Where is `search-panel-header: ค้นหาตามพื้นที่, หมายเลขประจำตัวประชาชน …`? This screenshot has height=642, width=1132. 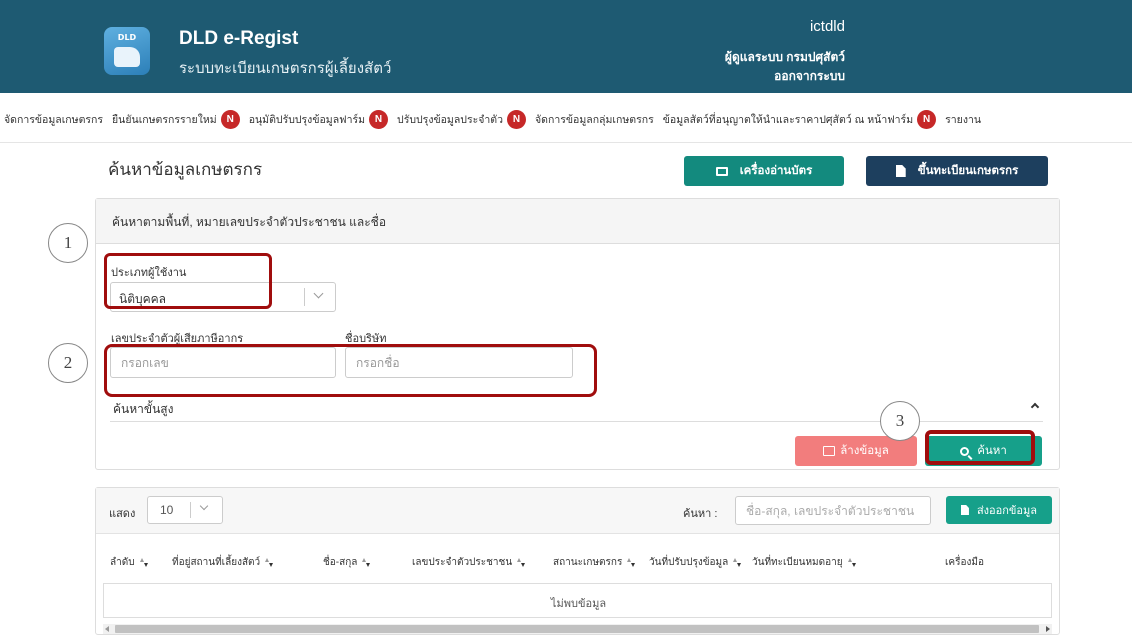 search-panel-header: ค้นหาตามพื้นที่, หมายเลขประจำตัวประชาชน … is located at coordinates (577, 221).